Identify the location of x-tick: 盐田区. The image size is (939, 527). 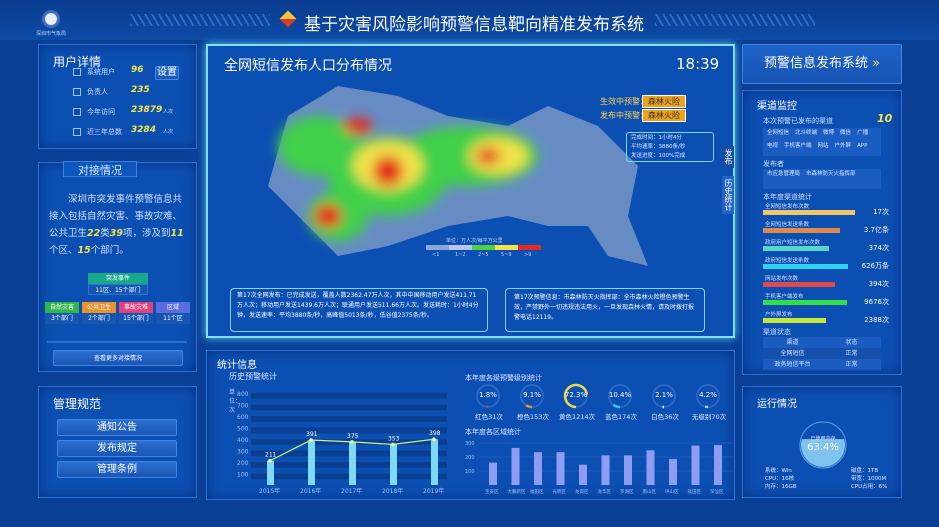
(695, 491).